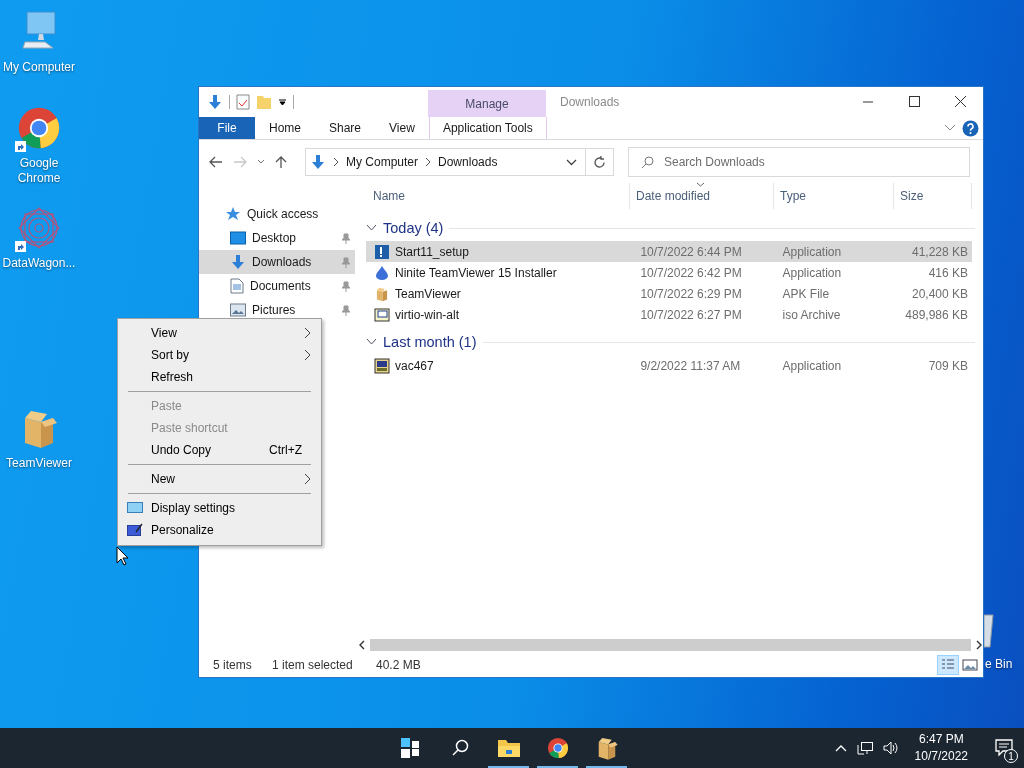  Describe the element at coordinates (345, 128) in the screenshot. I see `ribbon-tab: Share` at that location.